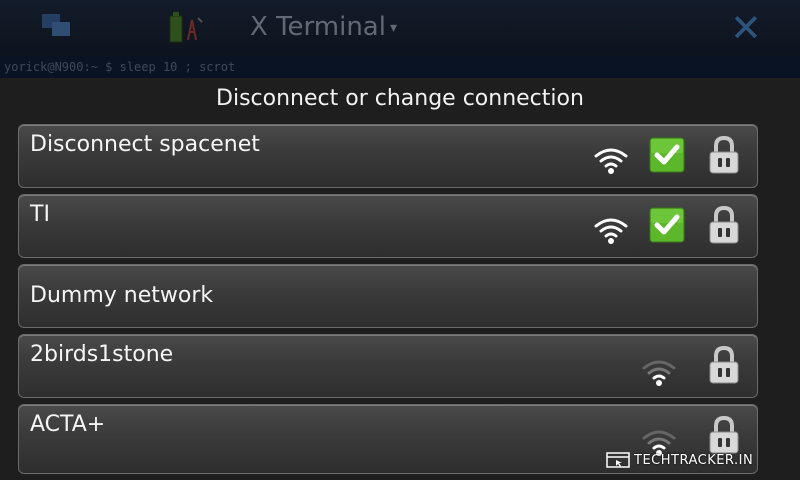 The height and width of the screenshot is (480, 800). Describe the element at coordinates (388, 296) in the screenshot. I see `network-row-dummy: Dummy network` at that location.